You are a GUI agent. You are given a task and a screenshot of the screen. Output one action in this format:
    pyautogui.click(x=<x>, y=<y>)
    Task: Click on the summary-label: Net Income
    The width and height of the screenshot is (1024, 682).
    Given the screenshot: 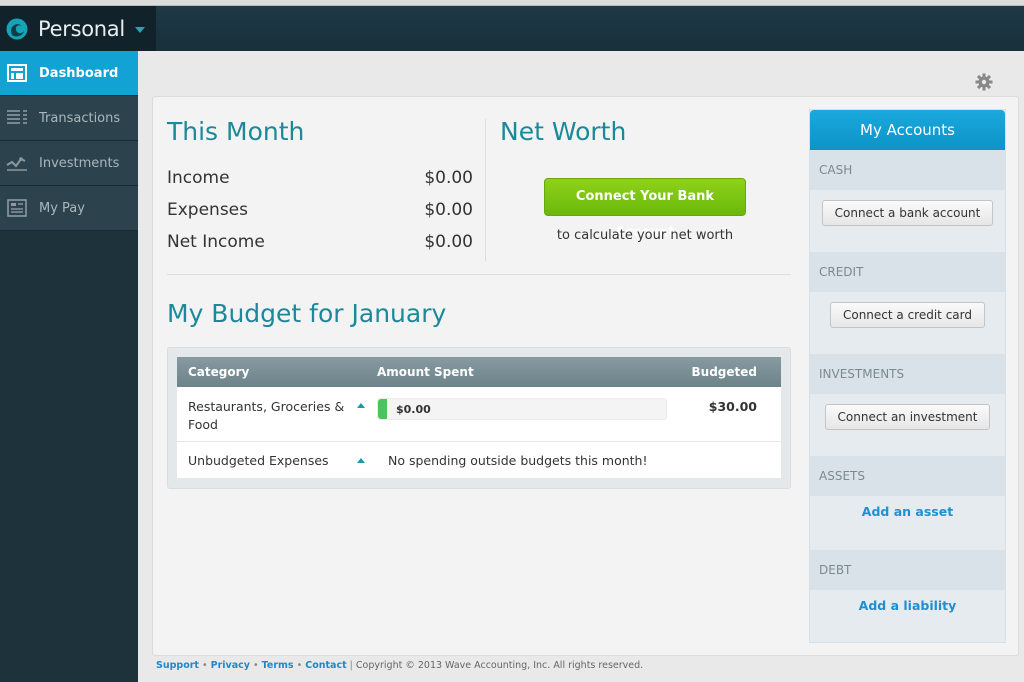 What is the action you would take?
    pyautogui.click(x=216, y=242)
    